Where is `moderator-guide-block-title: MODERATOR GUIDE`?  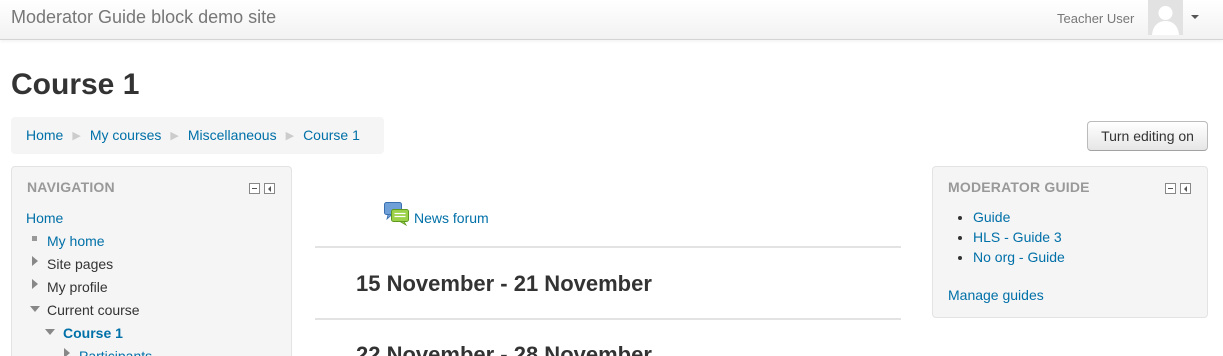
moderator-guide-block-title: MODERATOR GUIDE is located at coordinates (1019, 187).